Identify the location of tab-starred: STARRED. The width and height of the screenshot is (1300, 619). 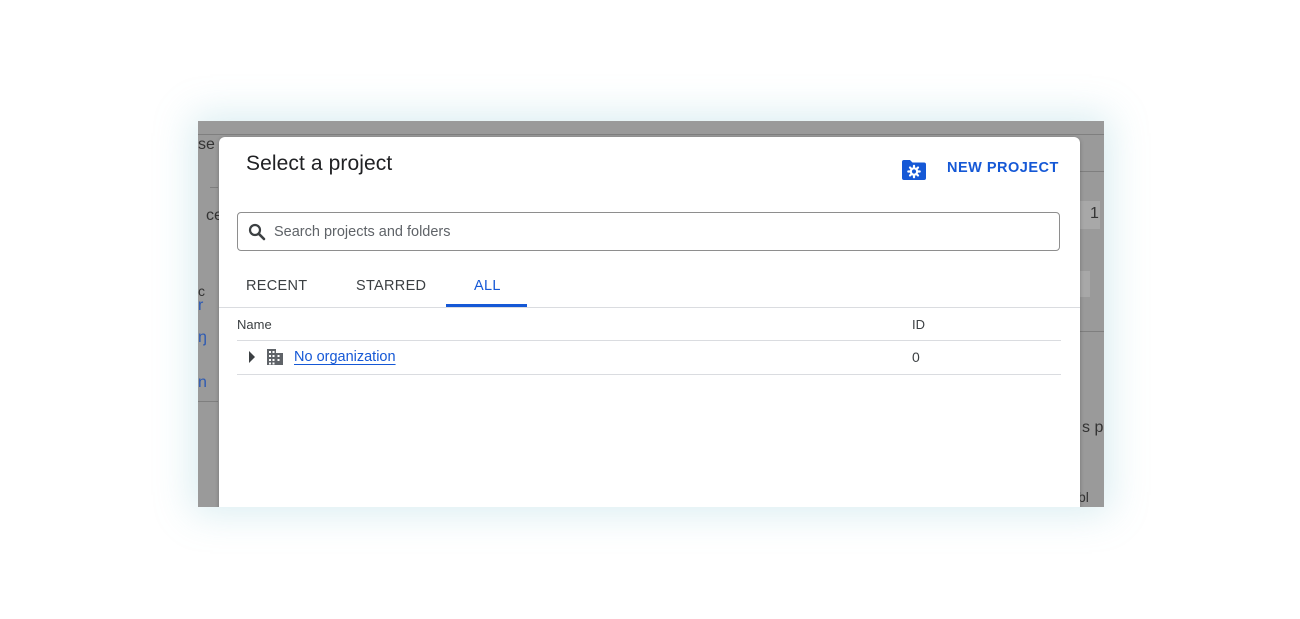
(391, 286).